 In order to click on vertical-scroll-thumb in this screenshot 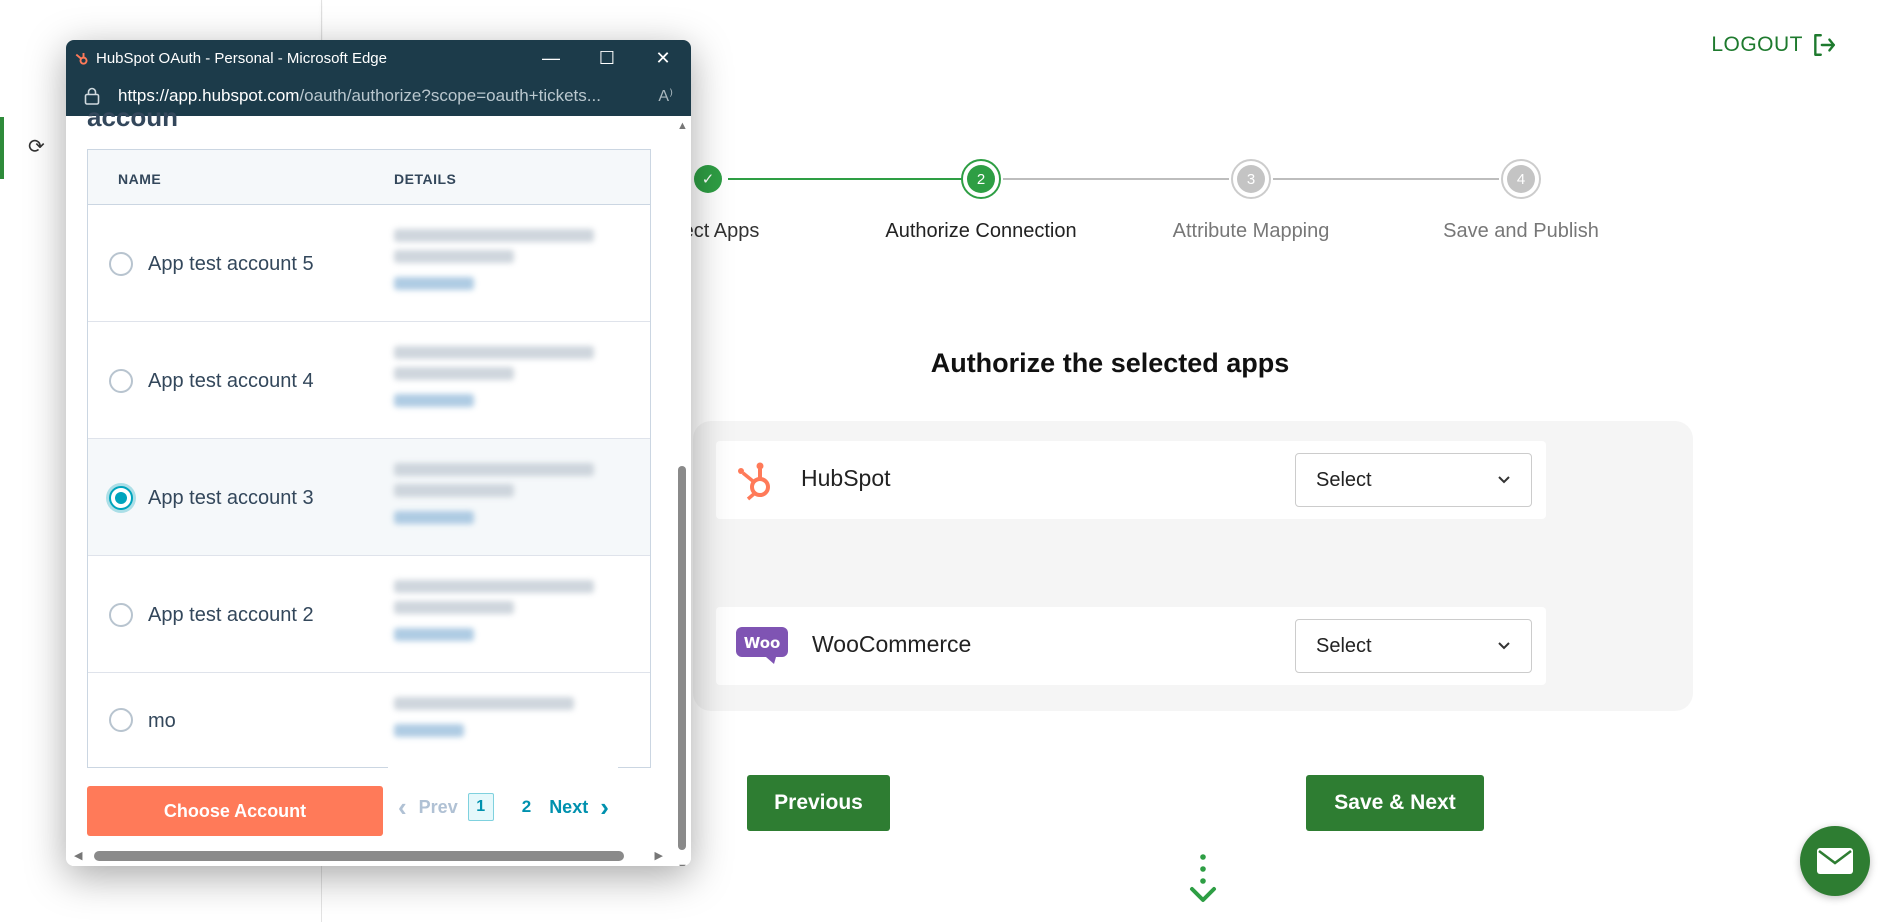, I will do `click(682, 658)`.